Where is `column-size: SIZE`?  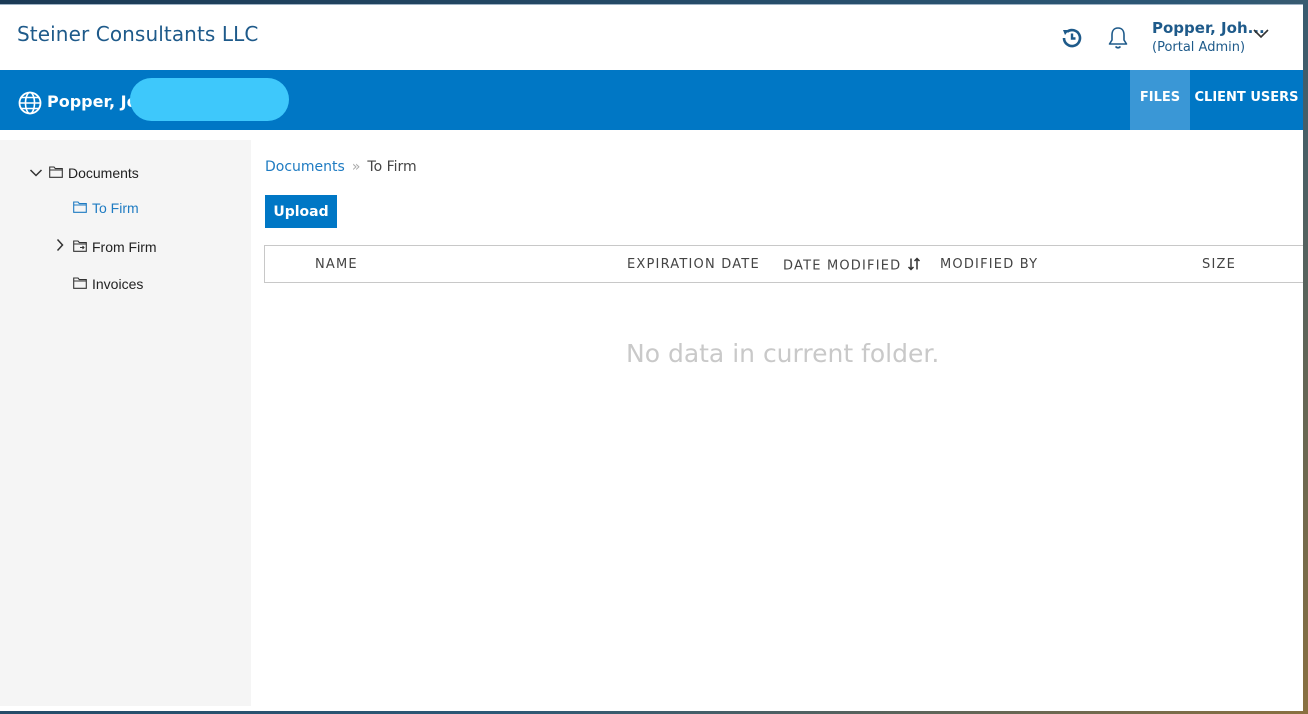 column-size: SIZE is located at coordinates (1219, 264).